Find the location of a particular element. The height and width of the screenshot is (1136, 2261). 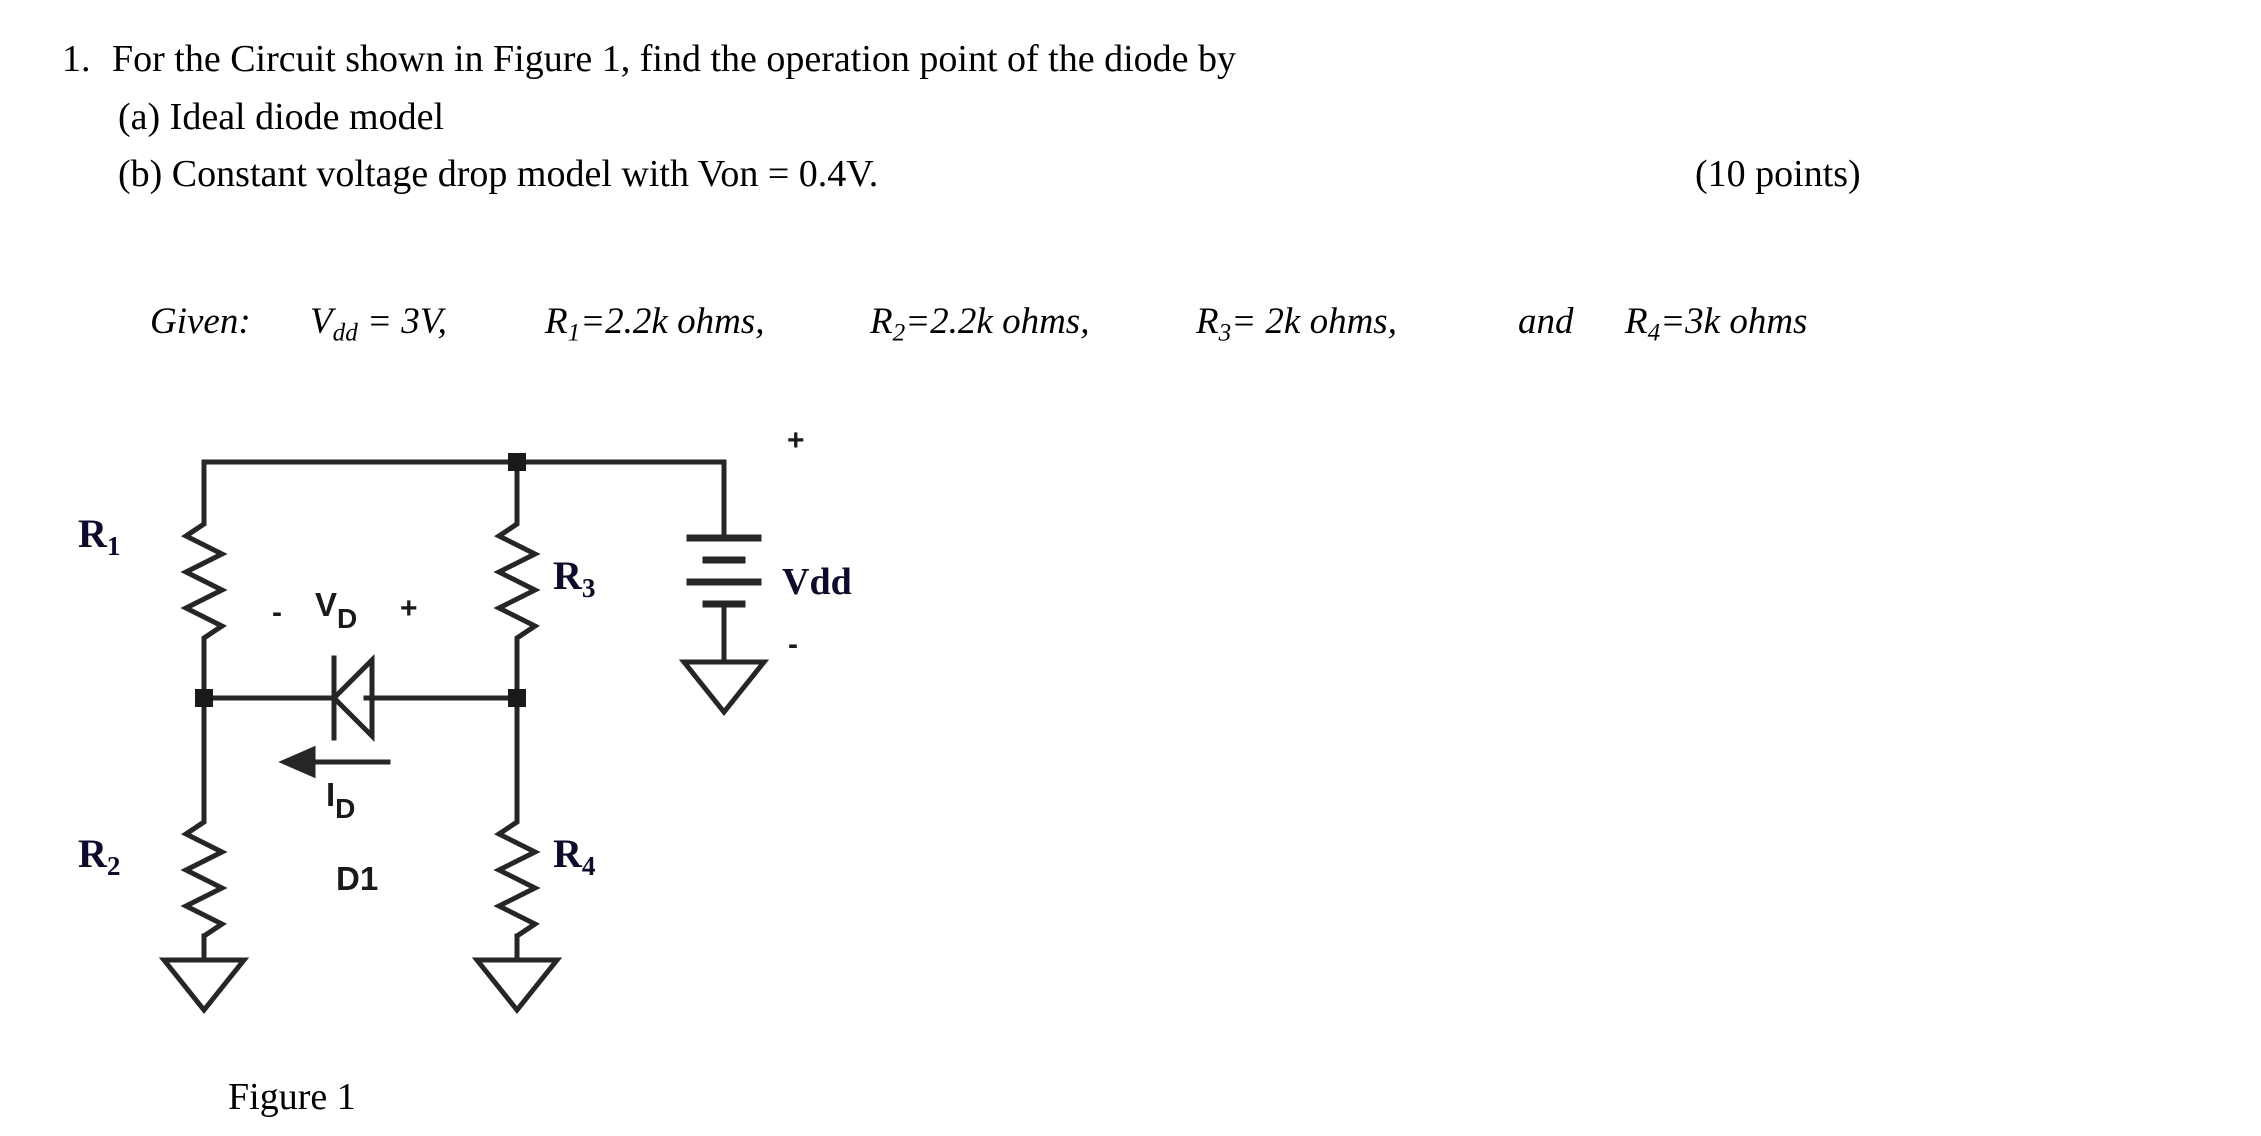

label-vd-minus: - is located at coordinates (277, 612).